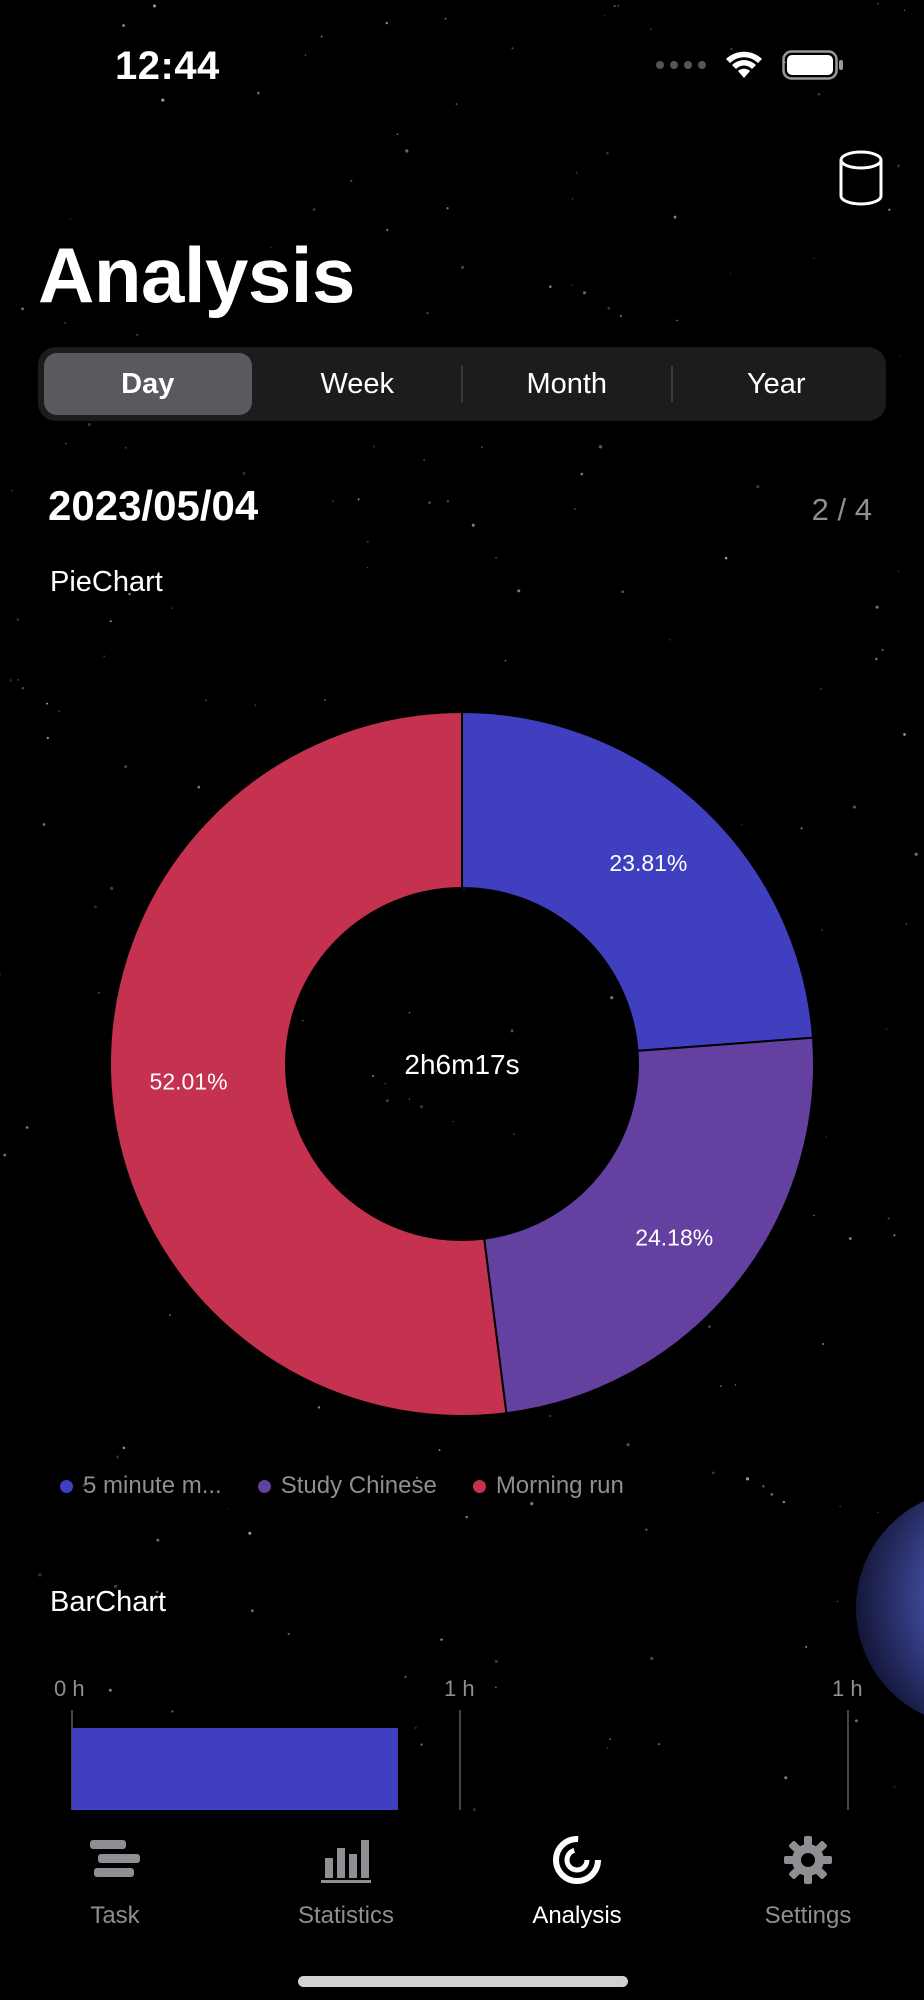  What do you see at coordinates (808, 1915) in the screenshot?
I see `tab-label: Settings` at bounding box center [808, 1915].